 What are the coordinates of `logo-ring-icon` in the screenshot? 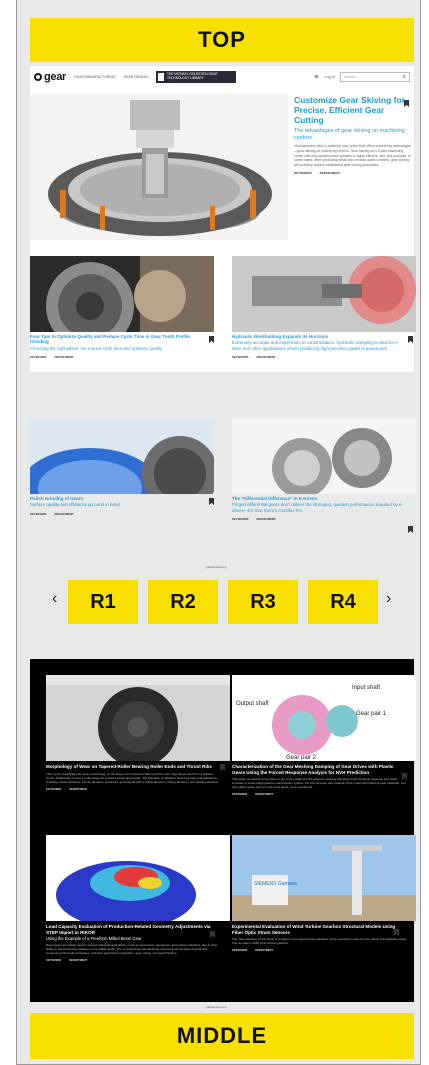 It's located at (38, 77).